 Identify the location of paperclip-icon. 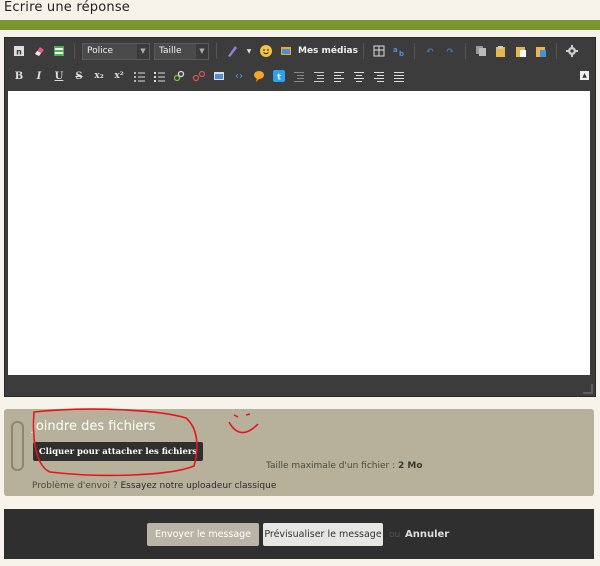
(17, 446).